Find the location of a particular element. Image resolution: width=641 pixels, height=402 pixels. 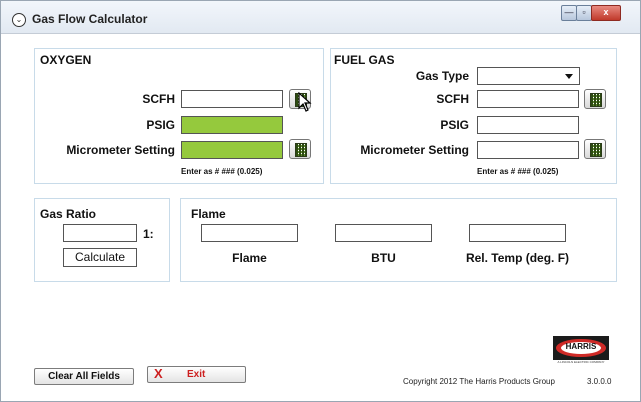

exit-x-icon: X is located at coordinates (158, 373).